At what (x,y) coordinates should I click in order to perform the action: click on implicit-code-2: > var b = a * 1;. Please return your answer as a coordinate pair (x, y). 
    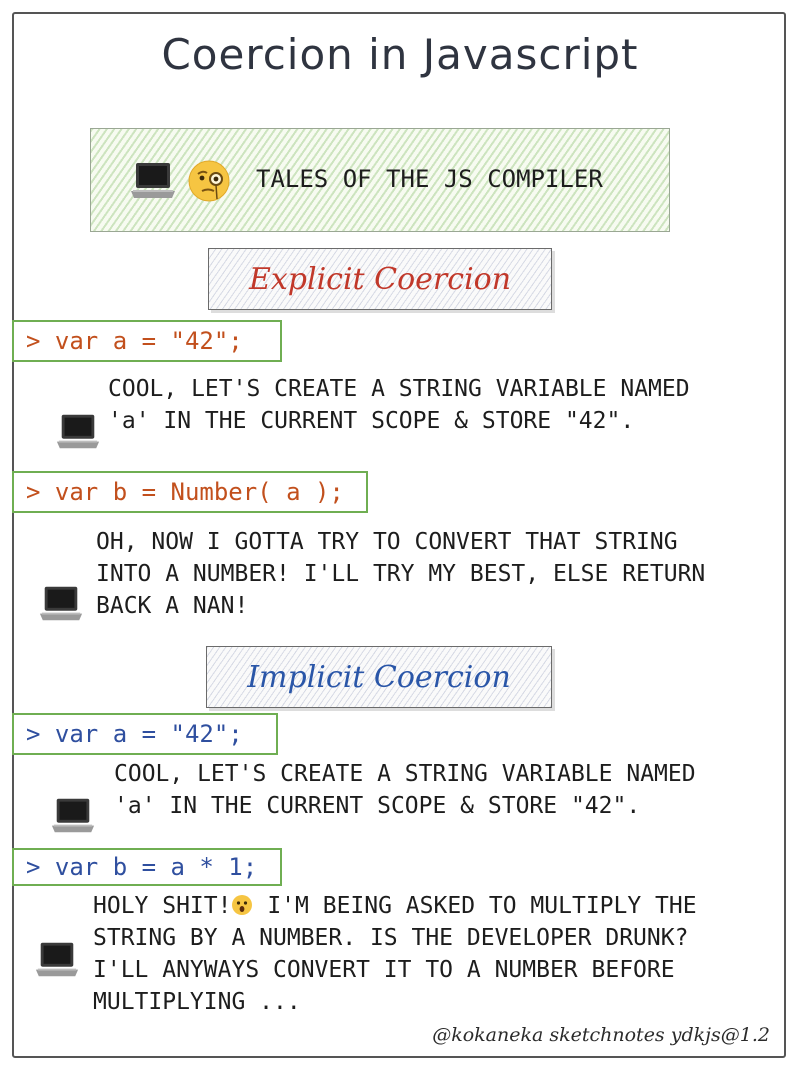
    Looking at the image, I should click on (147, 867).